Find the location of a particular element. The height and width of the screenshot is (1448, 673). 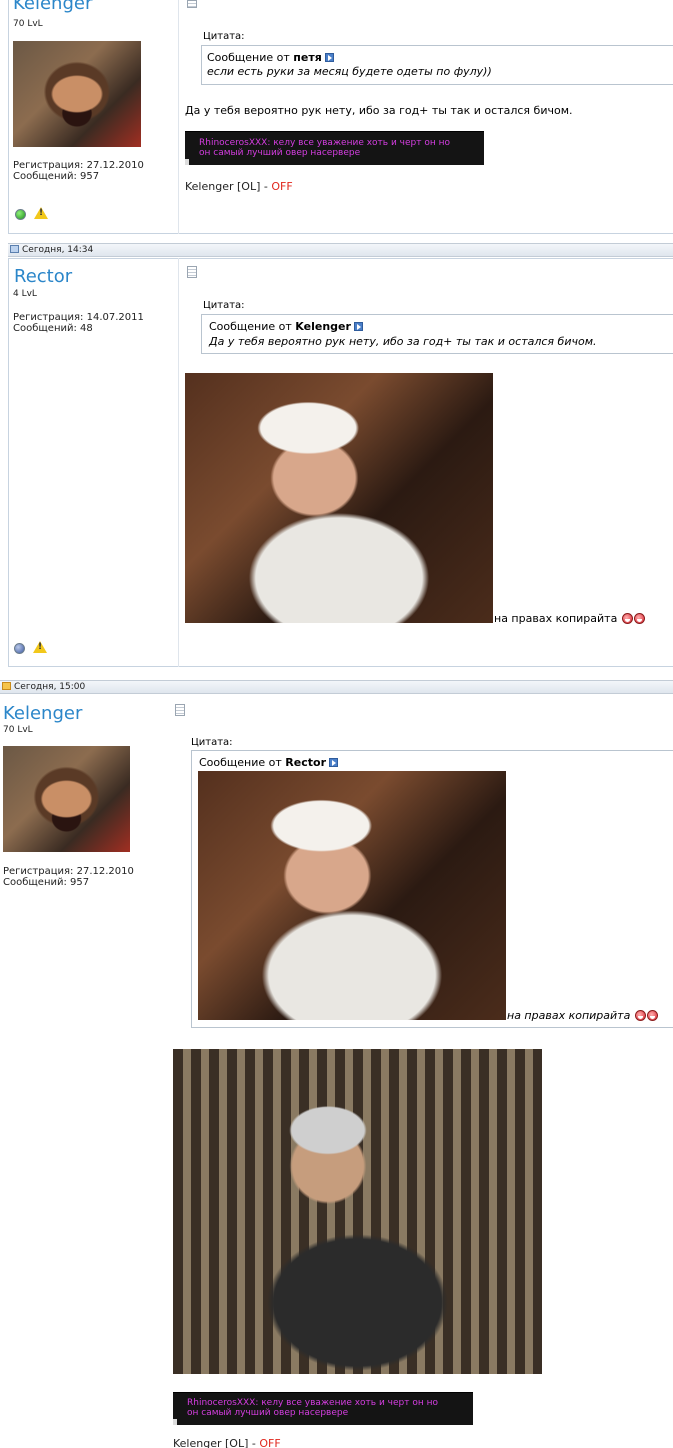

post-1-registration: Регистрация: 27.12.2010 is located at coordinates (78, 165).